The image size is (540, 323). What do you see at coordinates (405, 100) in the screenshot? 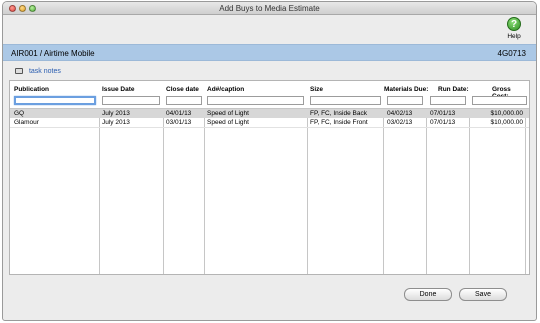
I see `materials-due-filter-input` at bounding box center [405, 100].